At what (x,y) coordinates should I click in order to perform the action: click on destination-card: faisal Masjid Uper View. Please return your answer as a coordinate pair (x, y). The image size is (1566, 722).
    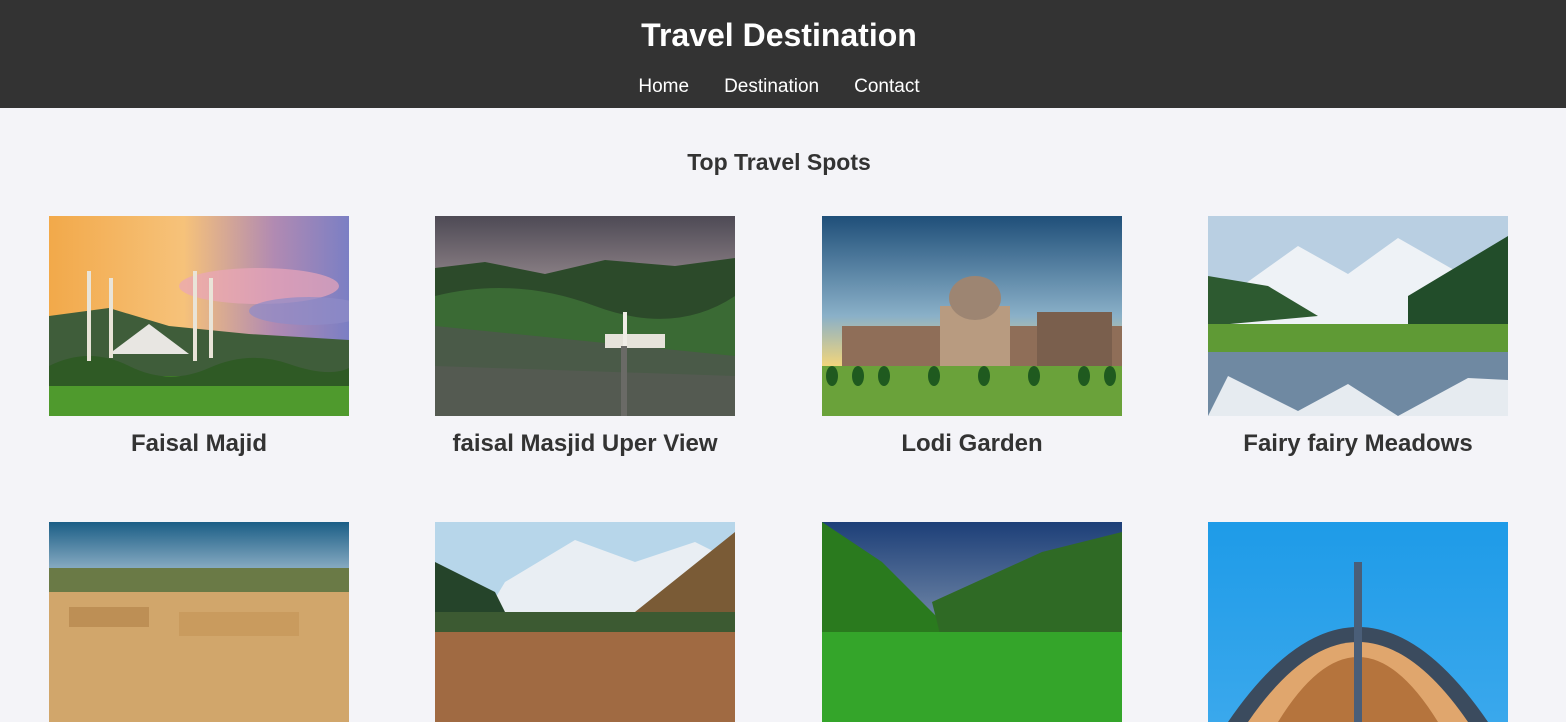
    Looking at the image, I should click on (585, 336).